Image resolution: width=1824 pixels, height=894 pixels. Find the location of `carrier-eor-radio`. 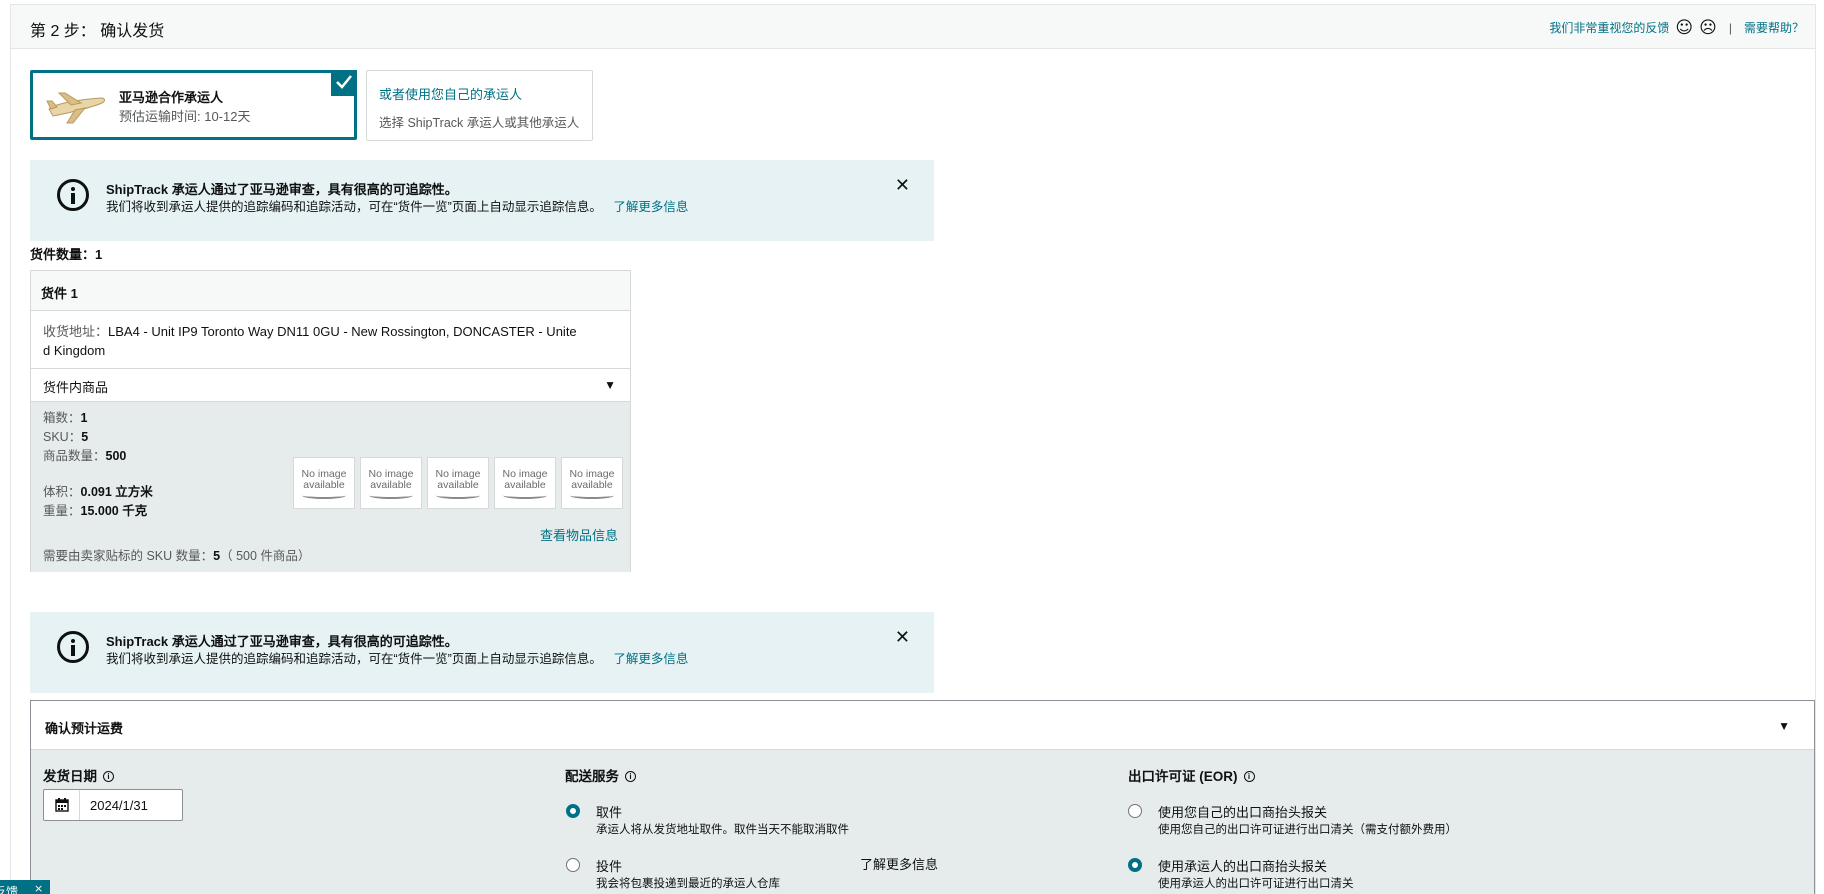

carrier-eor-radio is located at coordinates (1135, 865).